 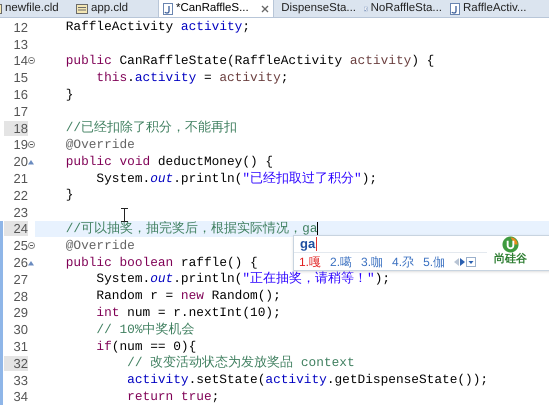 What do you see at coordinates (188, 296) in the screenshot?
I see `code-line: Random r = new Random();` at bounding box center [188, 296].